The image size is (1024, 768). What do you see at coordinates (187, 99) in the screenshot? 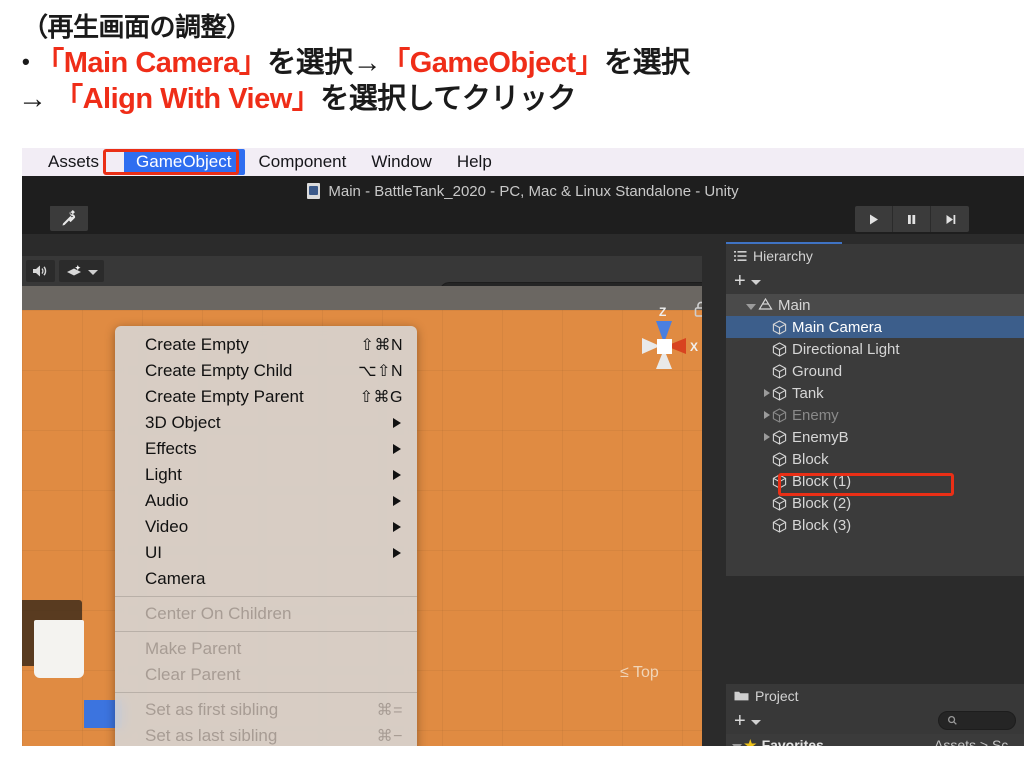
I see `slide-line-3-red: 「Align With View」` at bounding box center [187, 99].